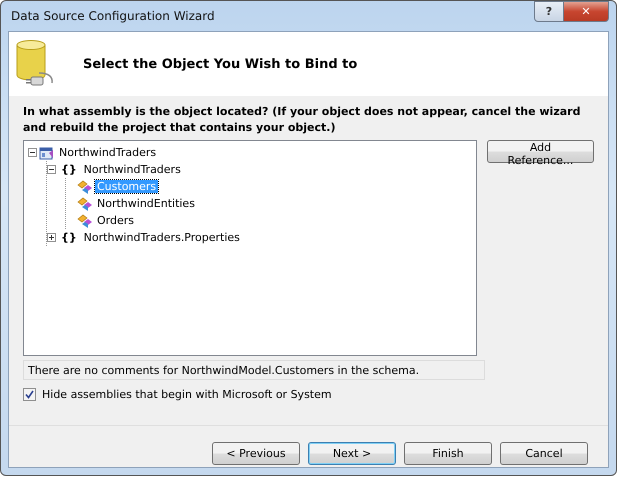 The height and width of the screenshot is (480, 617). Describe the element at coordinates (220, 64) in the screenshot. I see `page-title: Select the Object You Wish to Bind to` at that location.